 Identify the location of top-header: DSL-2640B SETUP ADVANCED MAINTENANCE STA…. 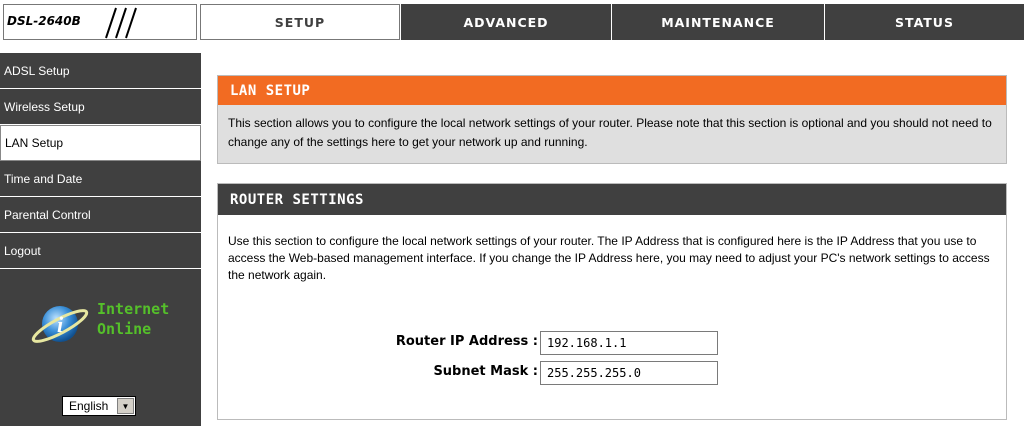
(514, 23).